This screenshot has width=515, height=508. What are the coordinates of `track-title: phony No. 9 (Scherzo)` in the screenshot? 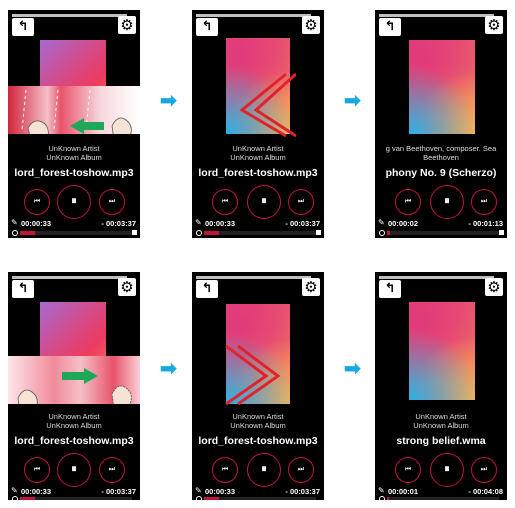 It's located at (441, 173).